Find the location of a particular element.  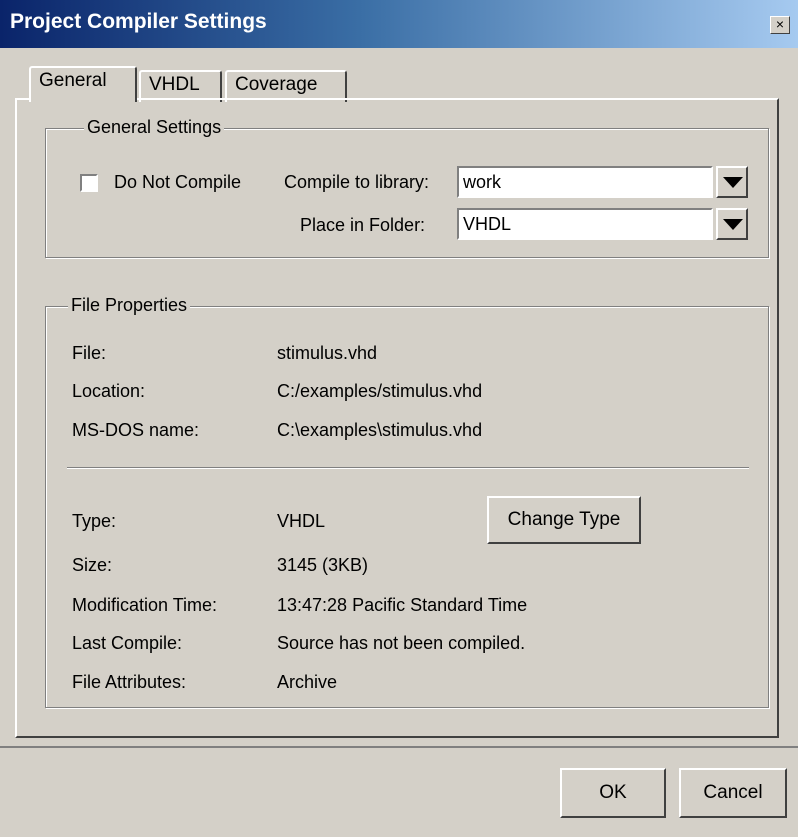

compile-to-library-dropdown-button is located at coordinates (732, 182).